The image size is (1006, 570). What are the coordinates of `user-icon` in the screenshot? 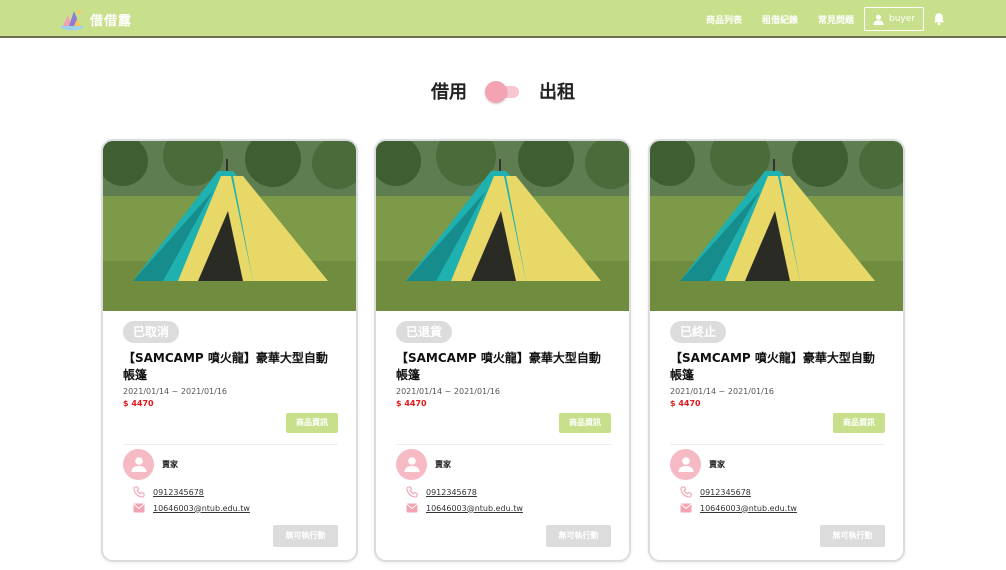 It's located at (878, 19).